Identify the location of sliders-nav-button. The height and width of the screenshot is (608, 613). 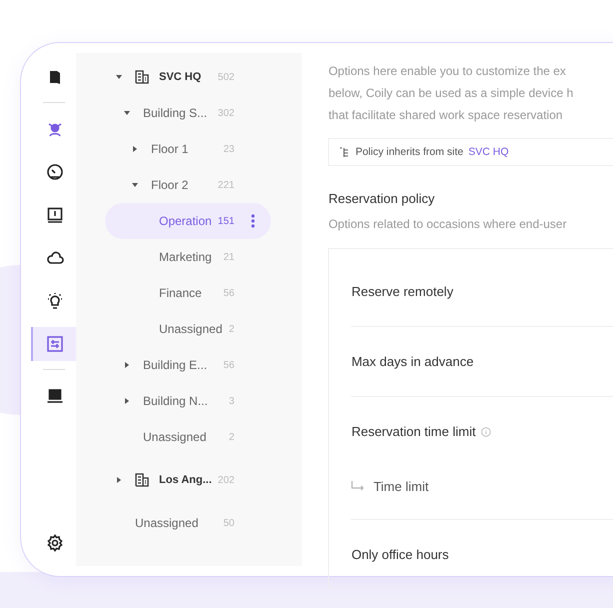
(53, 343).